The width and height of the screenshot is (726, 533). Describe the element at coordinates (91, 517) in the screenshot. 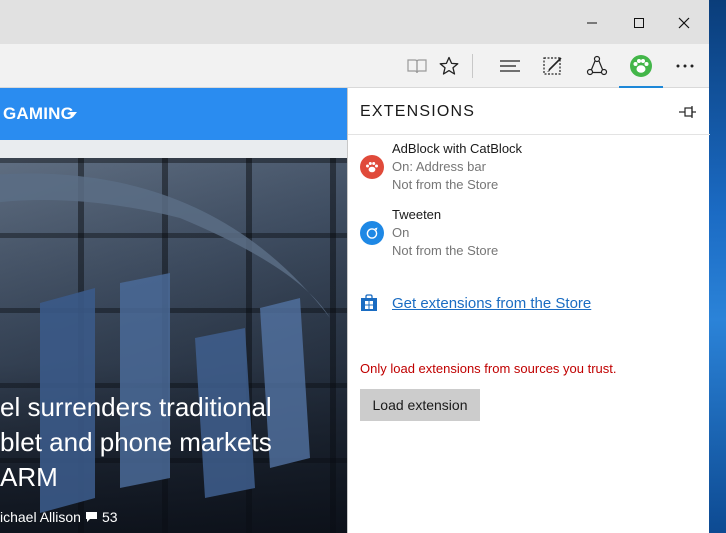

I see `comment-icon` at that location.